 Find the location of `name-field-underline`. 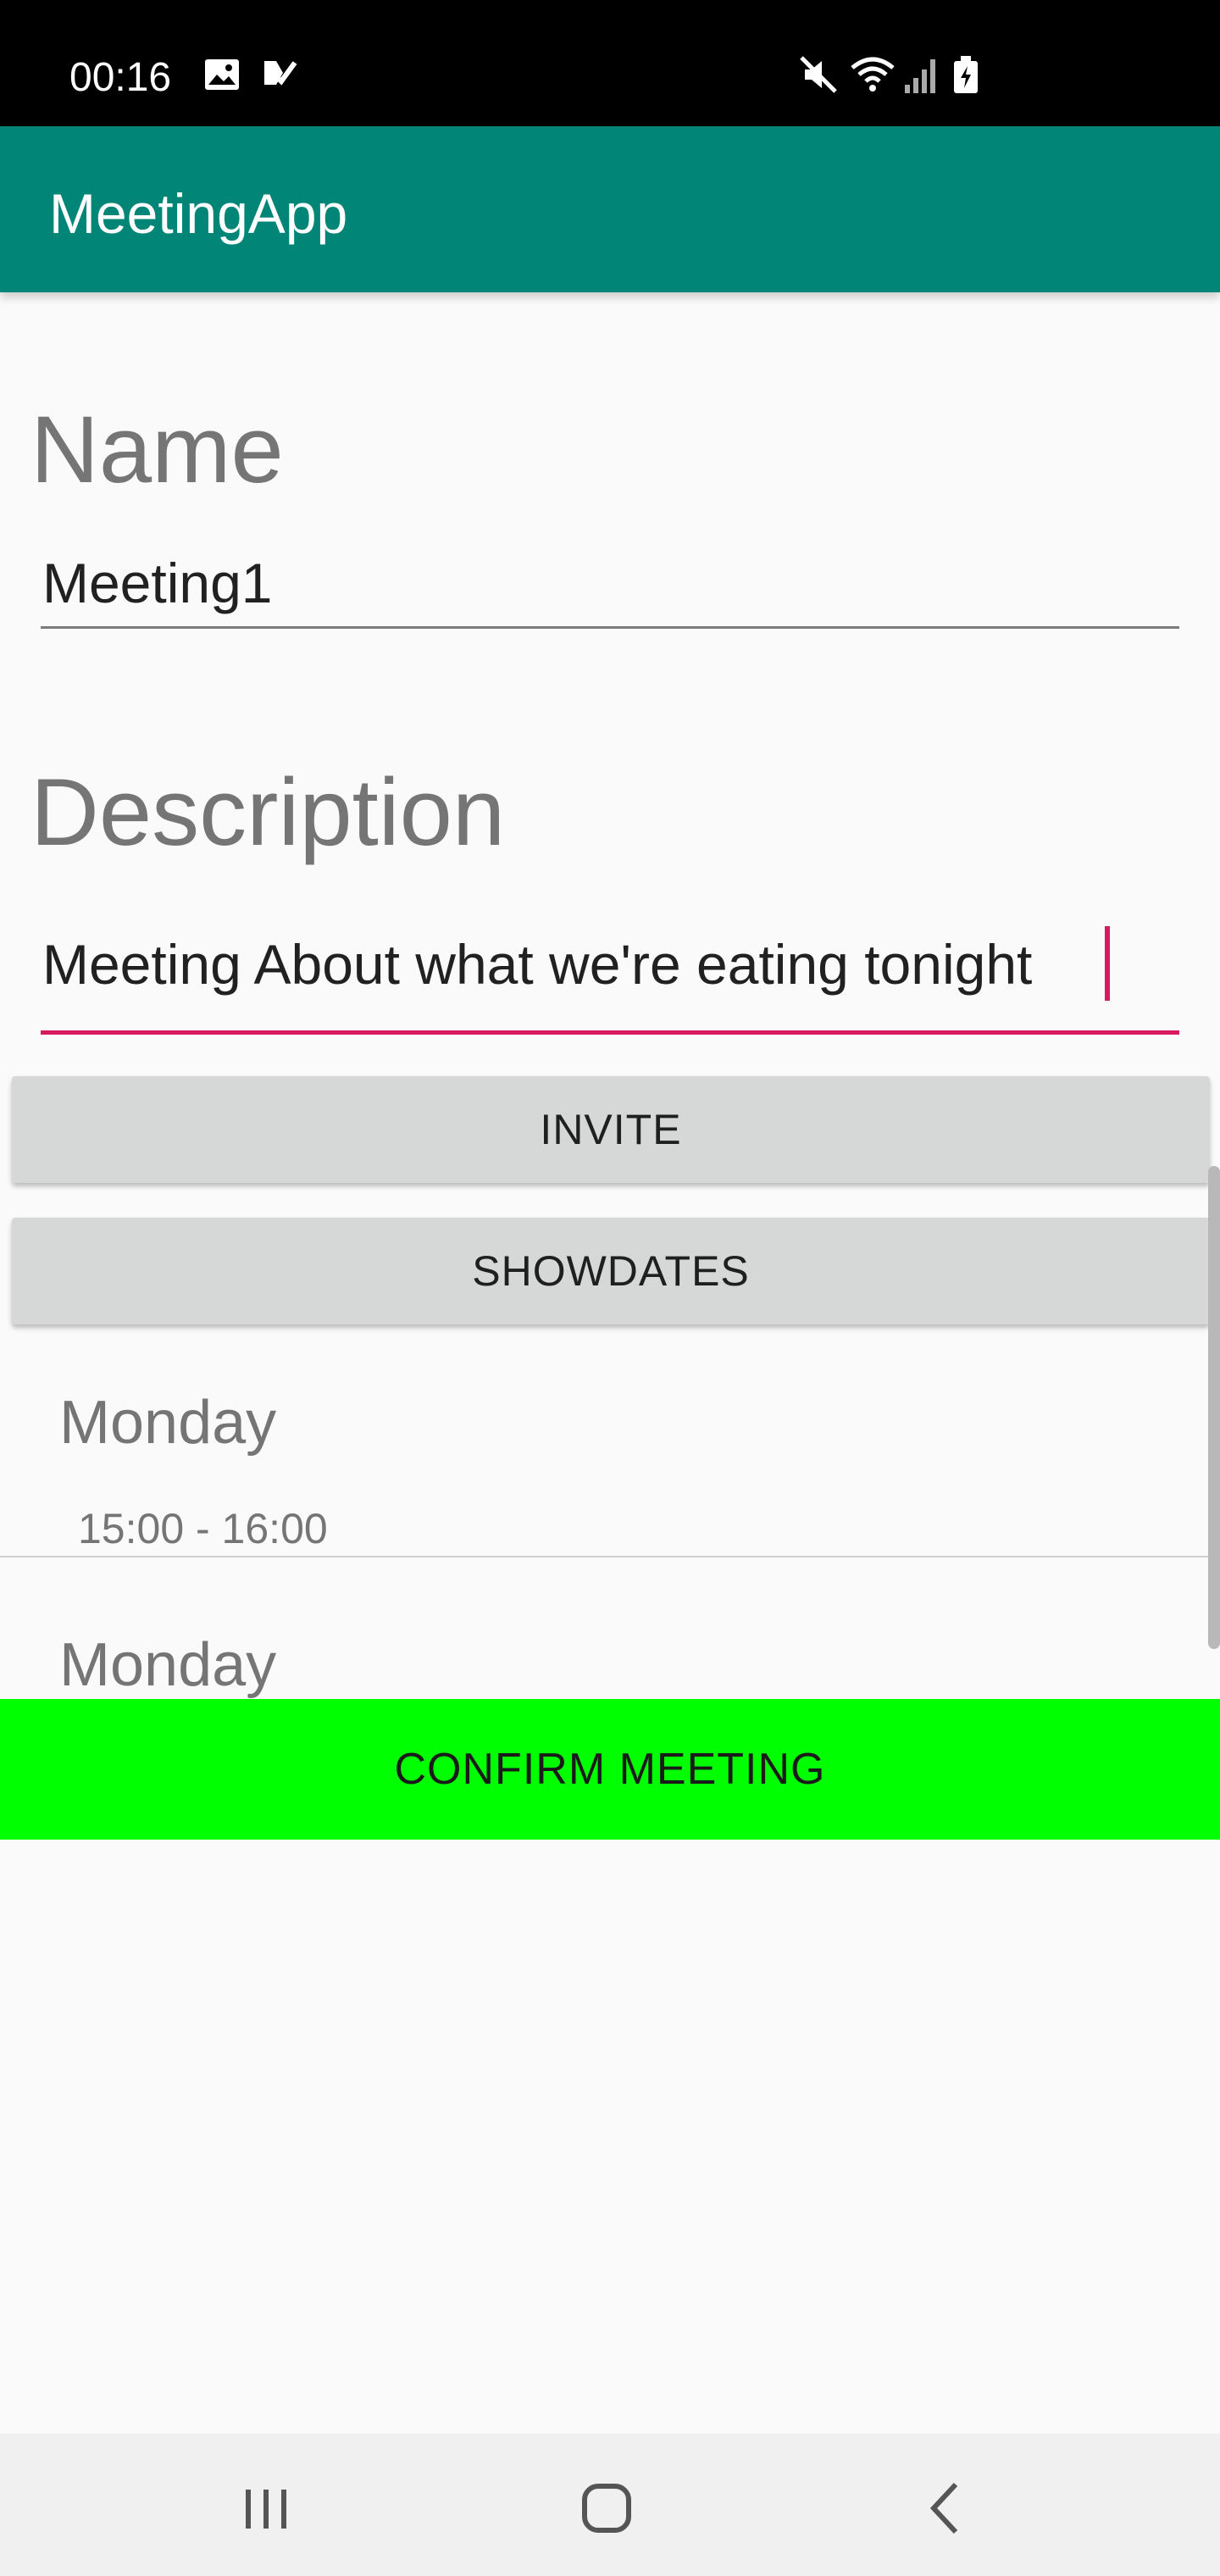

name-field-underline is located at coordinates (610, 627).